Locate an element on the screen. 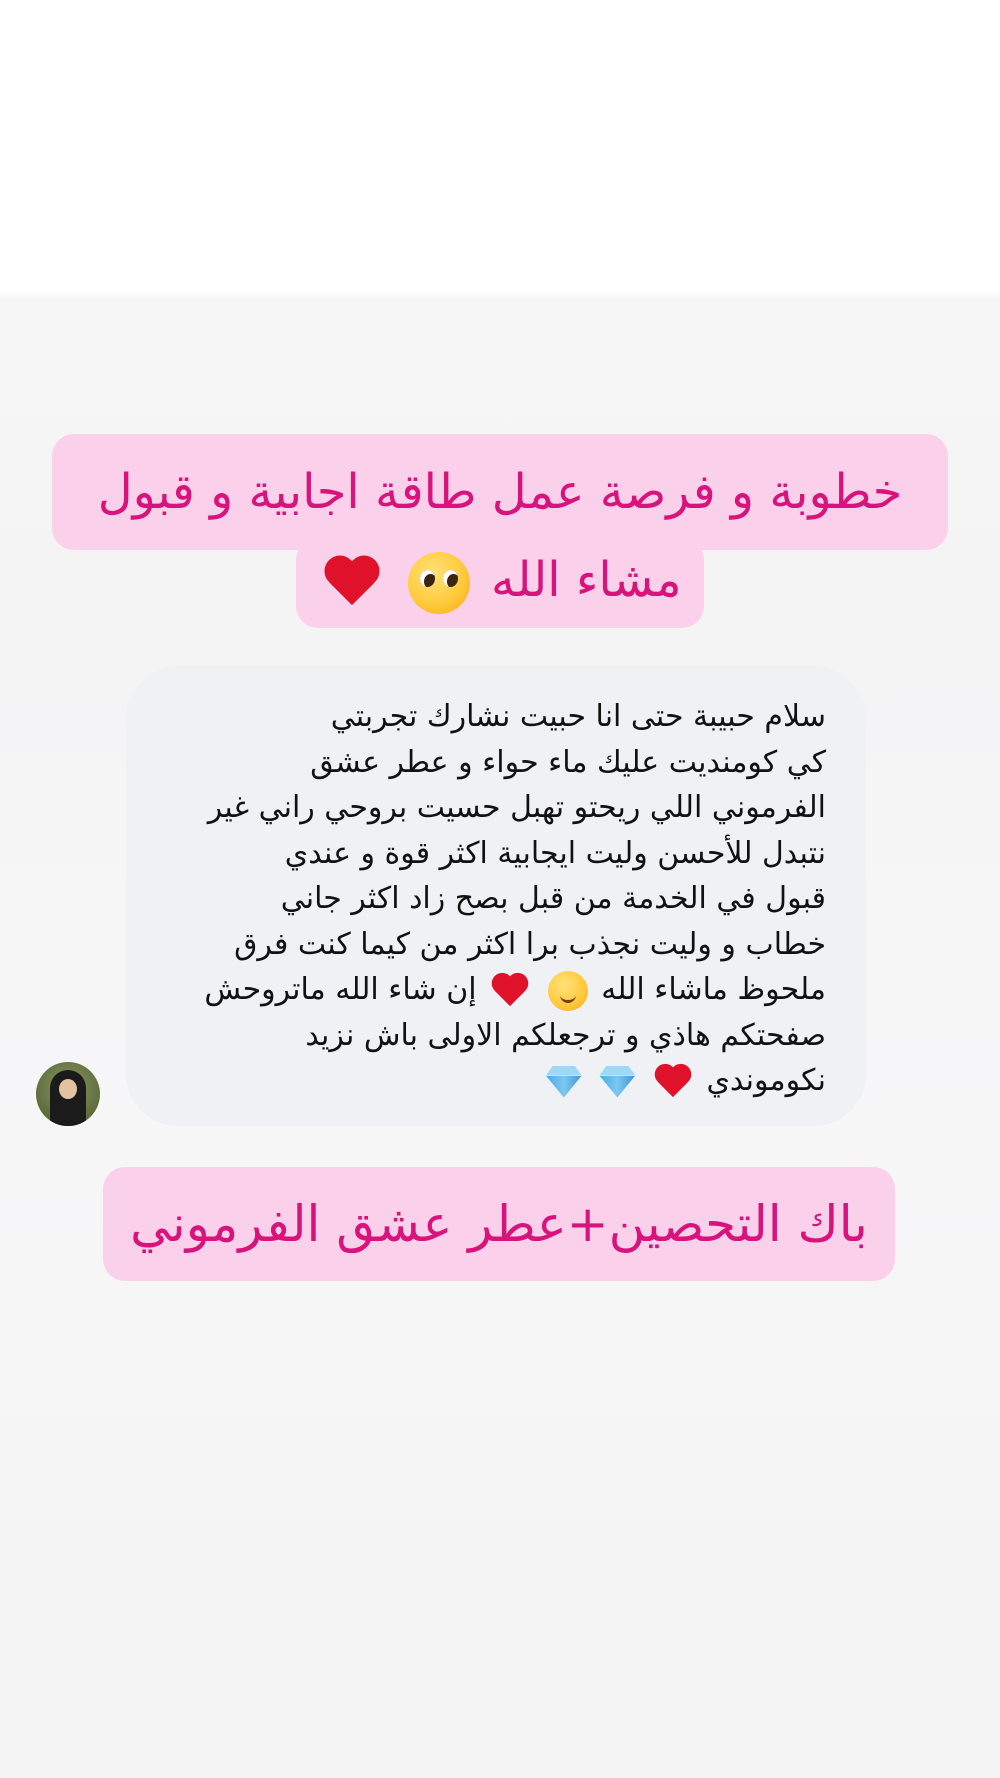 Image resolution: width=1000 pixels, height=1778 pixels. message-line-emoji: نكوموندي is located at coordinates (515, 1081).